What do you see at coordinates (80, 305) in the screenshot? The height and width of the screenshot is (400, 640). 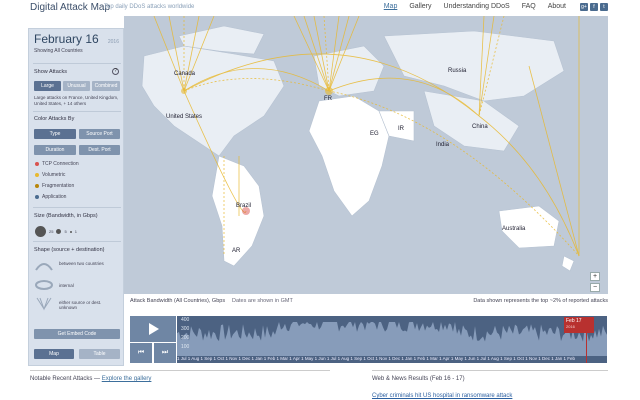 I see `shape-unknown-label: either source or dest. unknown` at bounding box center [80, 305].